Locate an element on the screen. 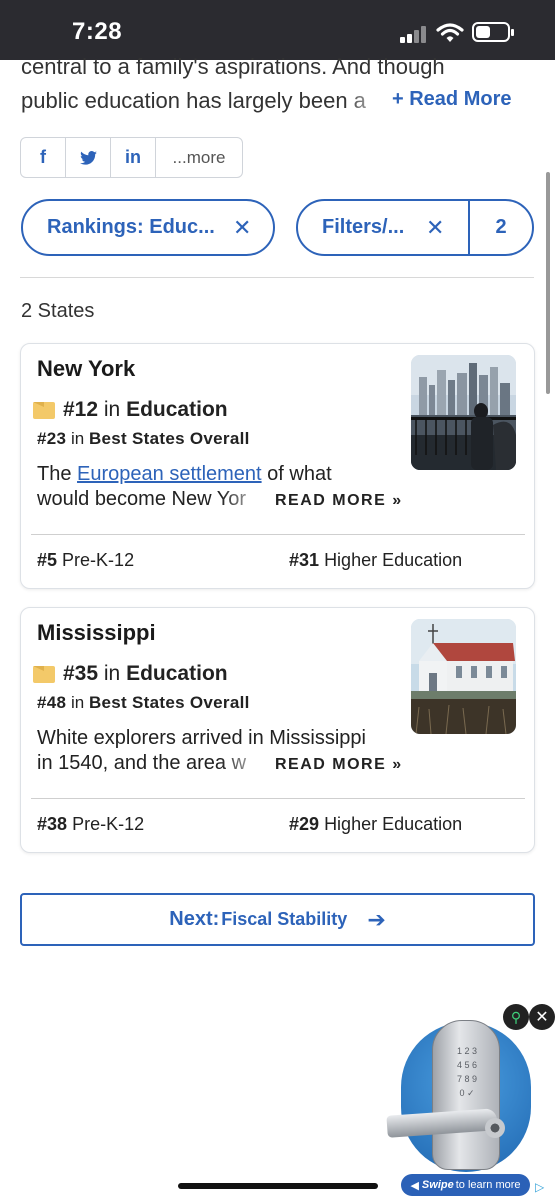 This screenshot has height=1200, width=555. education-rank: #12 in Education is located at coordinates (130, 410).